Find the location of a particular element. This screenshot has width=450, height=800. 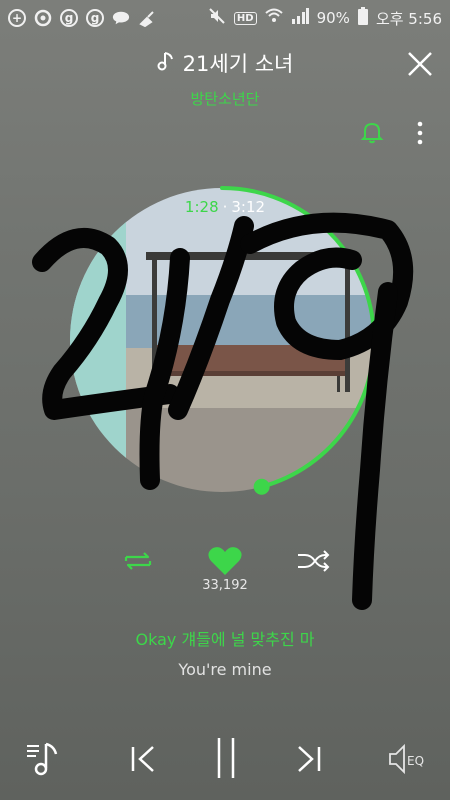

notification-button is located at coordinates (372, 132).